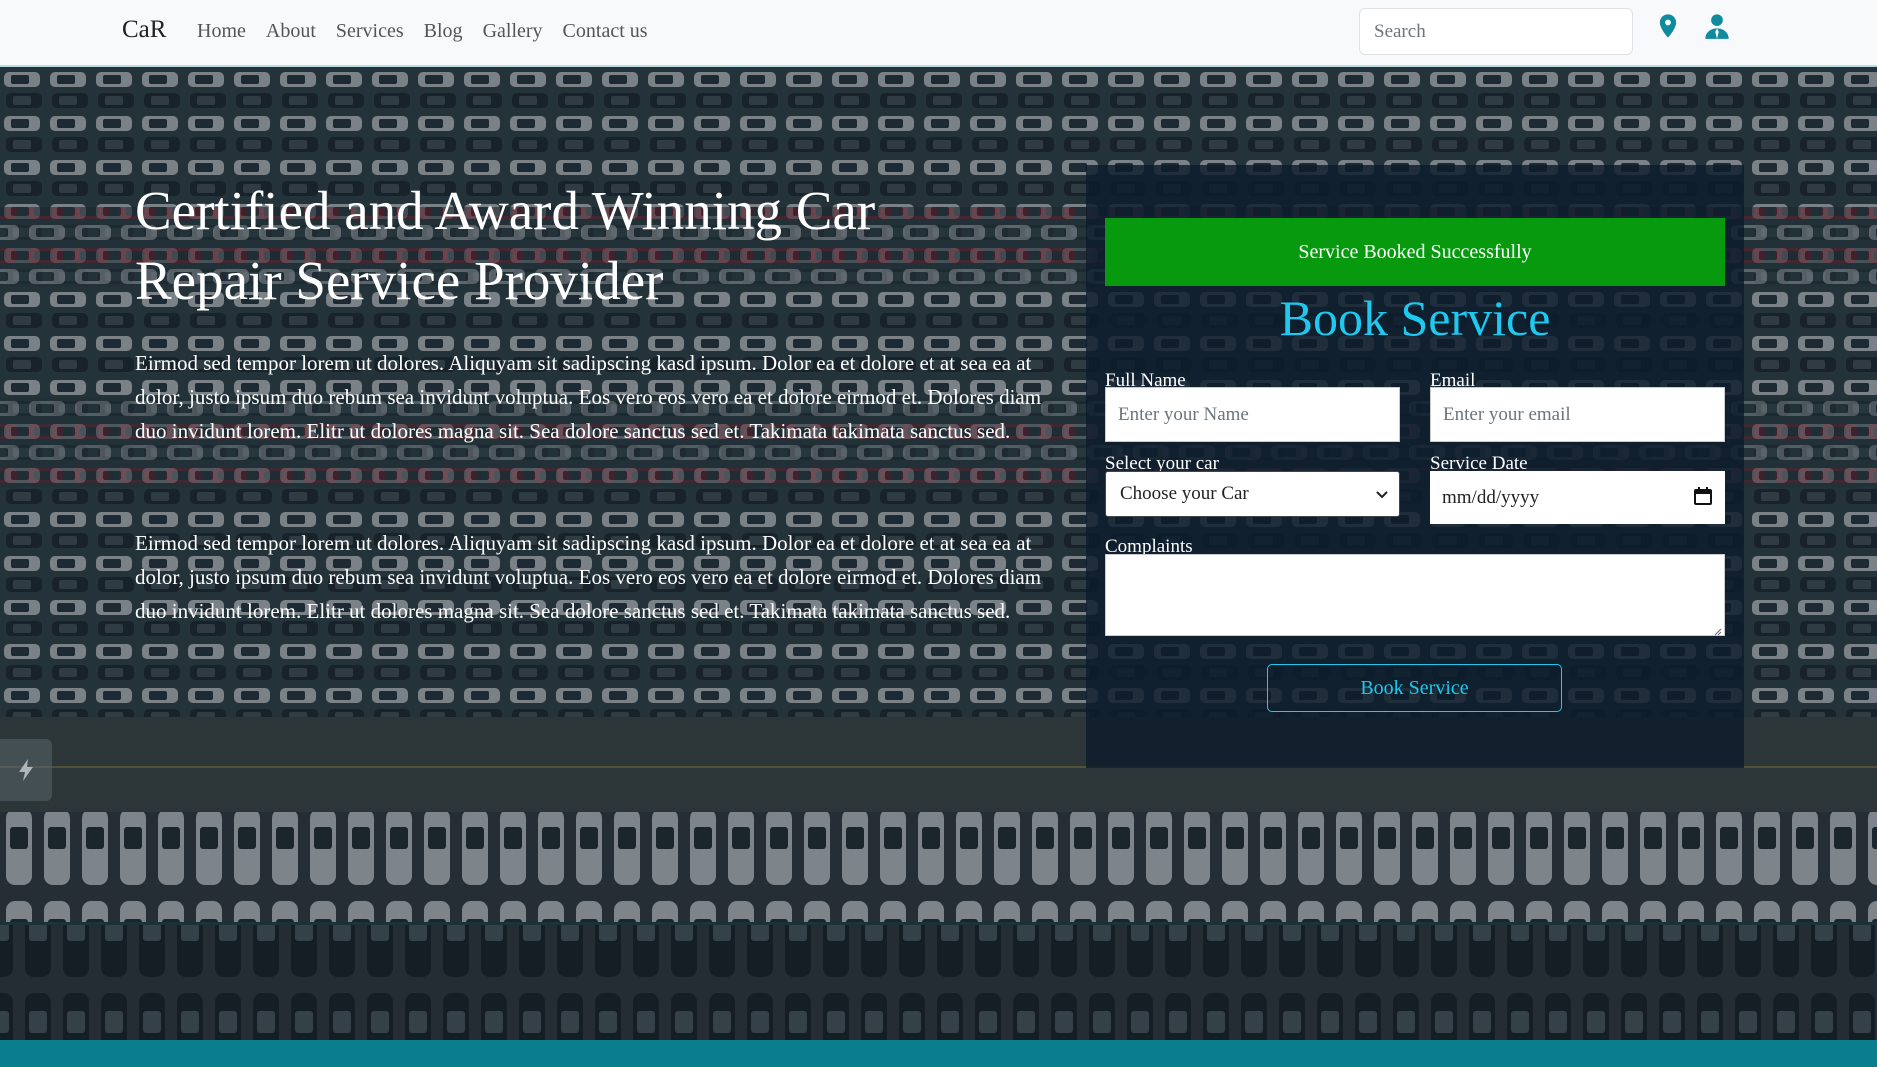 The width and height of the screenshot is (1877, 1067). I want to click on email-input, so click(1577, 414).